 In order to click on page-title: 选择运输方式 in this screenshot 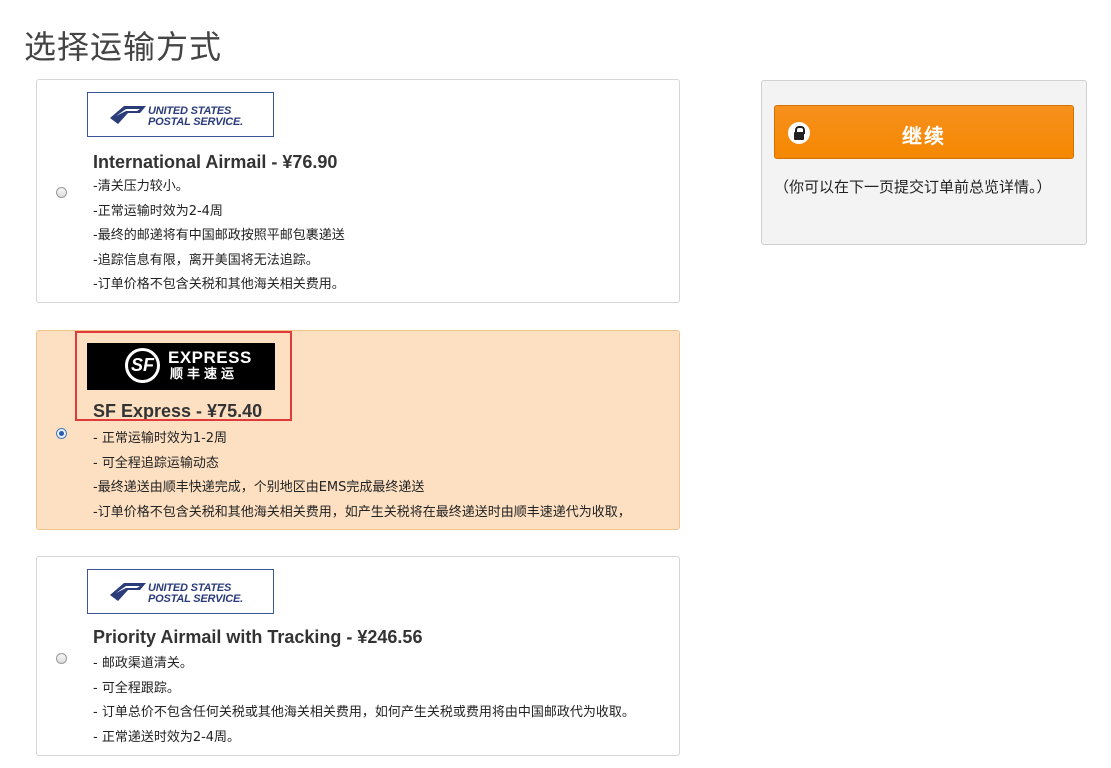, I will do `click(123, 47)`.